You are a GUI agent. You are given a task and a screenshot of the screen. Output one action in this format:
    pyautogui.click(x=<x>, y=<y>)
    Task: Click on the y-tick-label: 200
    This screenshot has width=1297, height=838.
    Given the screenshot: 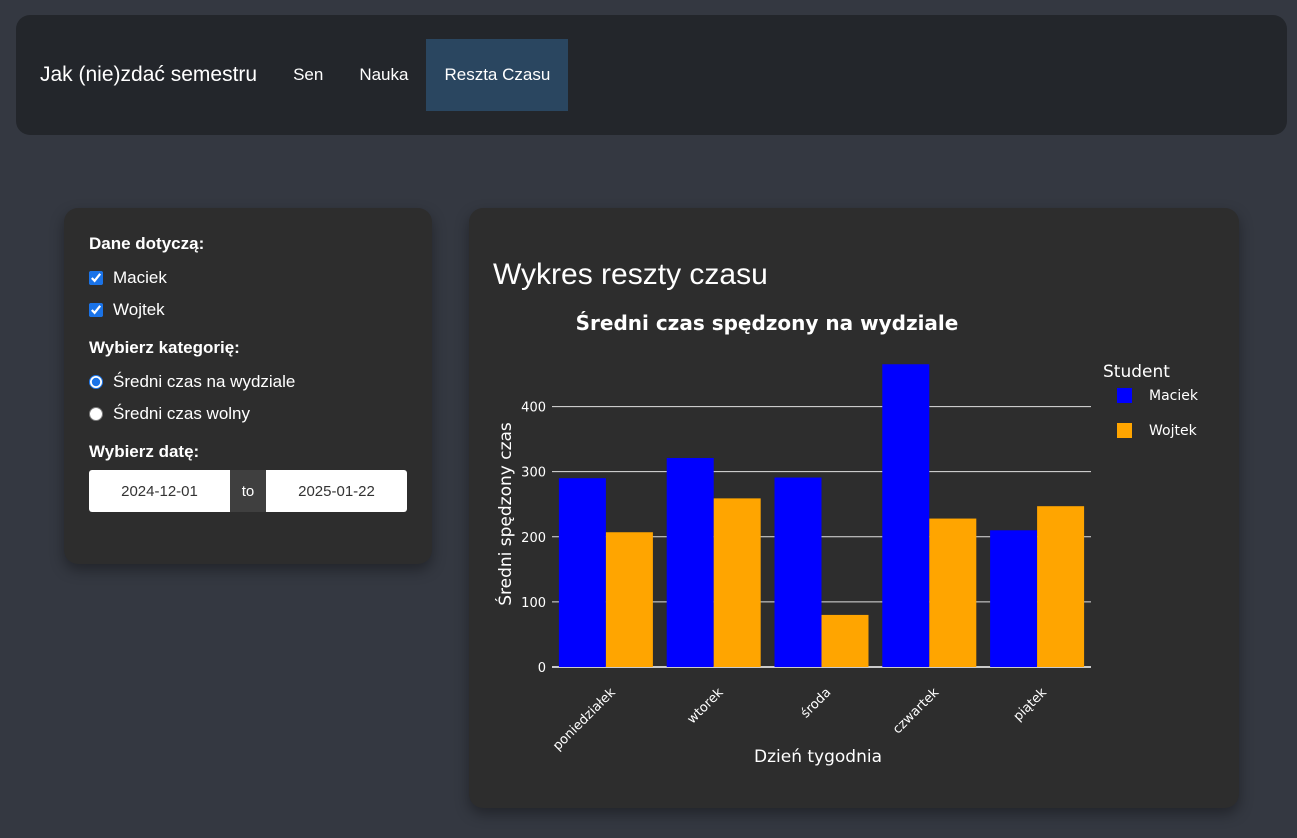 What is the action you would take?
    pyautogui.click(x=533, y=538)
    